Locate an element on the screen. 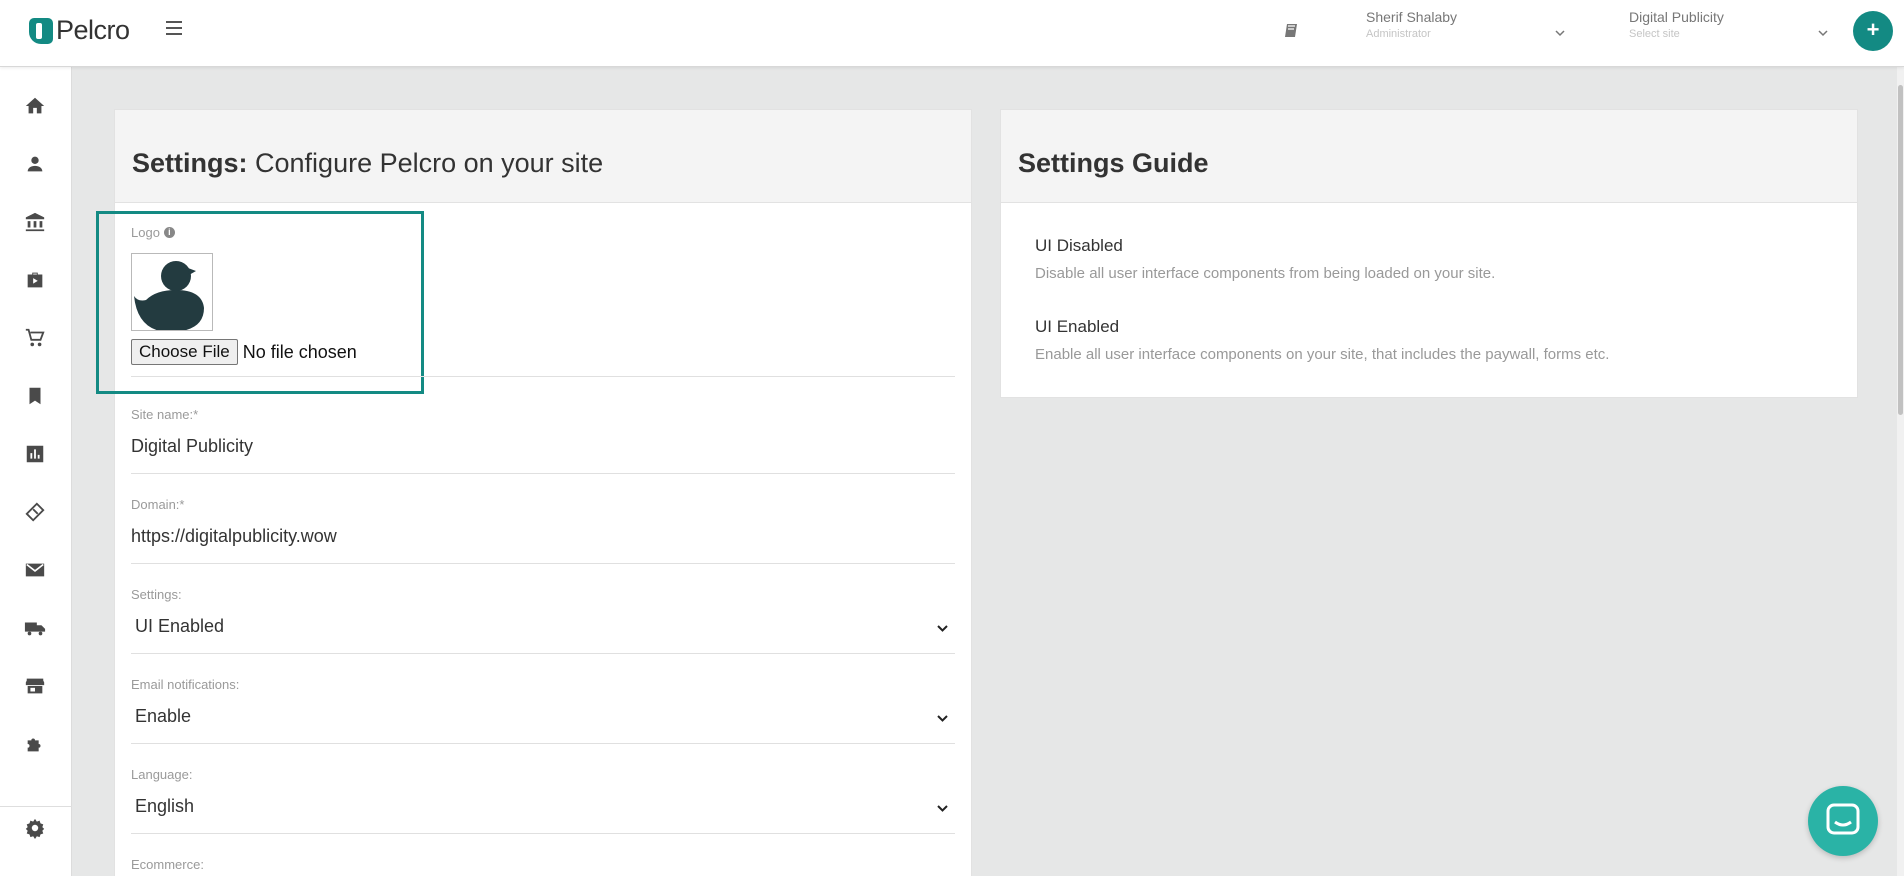  site-name-field: Site name:* Digital Publicity is located at coordinates (543, 440).